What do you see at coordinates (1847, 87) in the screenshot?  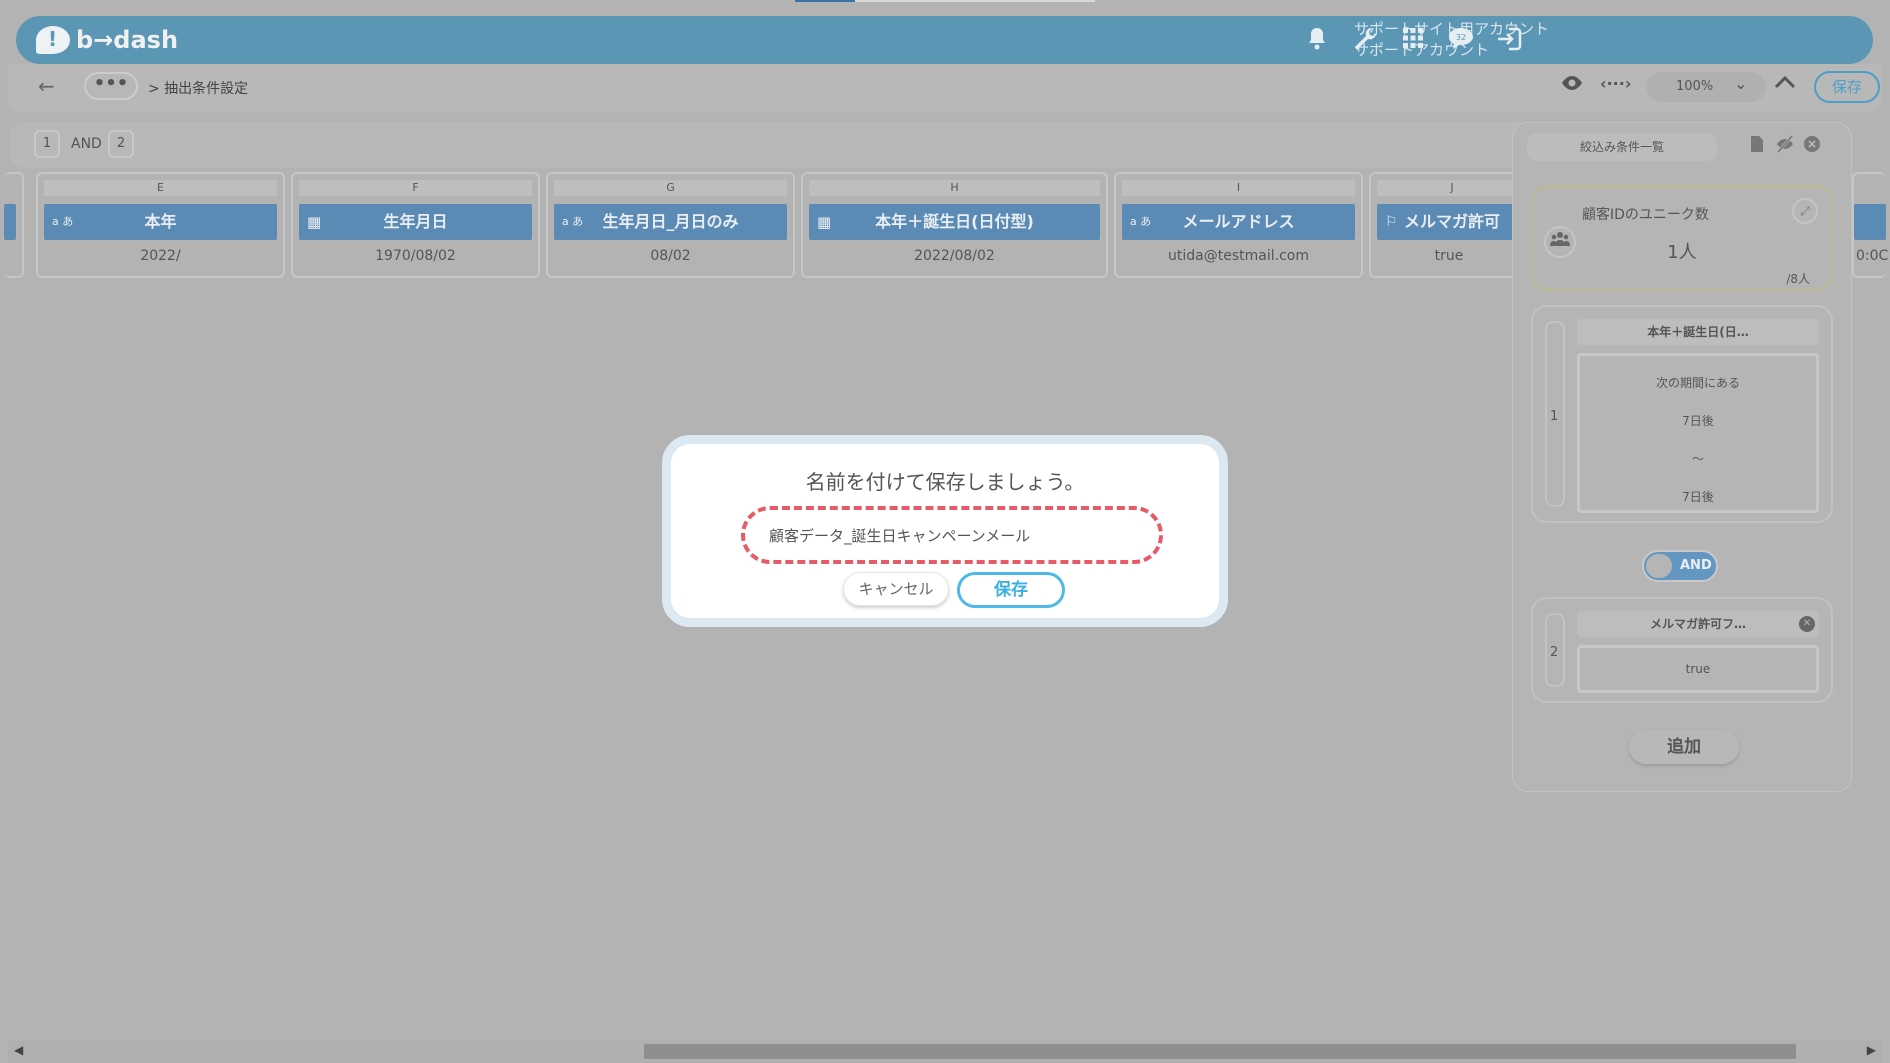 I see `save-button: 保存` at bounding box center [1847, 87].